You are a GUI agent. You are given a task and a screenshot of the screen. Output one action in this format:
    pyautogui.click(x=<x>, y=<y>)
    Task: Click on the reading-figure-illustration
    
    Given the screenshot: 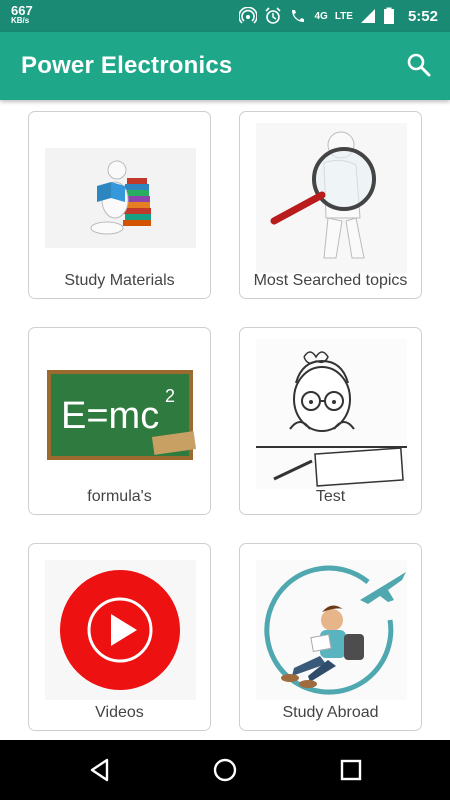 What is the action you would take?
    pyautogui.click(x=120, y=198)
    